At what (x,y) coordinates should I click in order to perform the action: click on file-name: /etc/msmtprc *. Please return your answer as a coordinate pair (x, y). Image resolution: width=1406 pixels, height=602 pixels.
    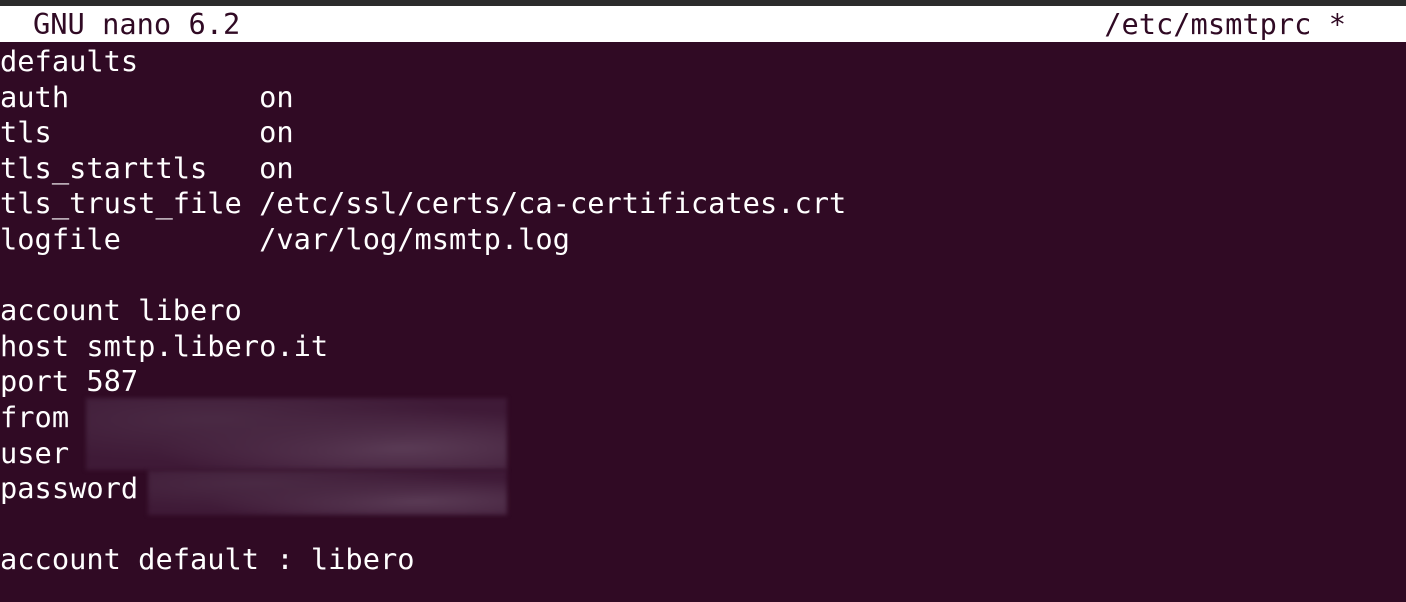
    Looking at the image, I should click on (1225, 24).